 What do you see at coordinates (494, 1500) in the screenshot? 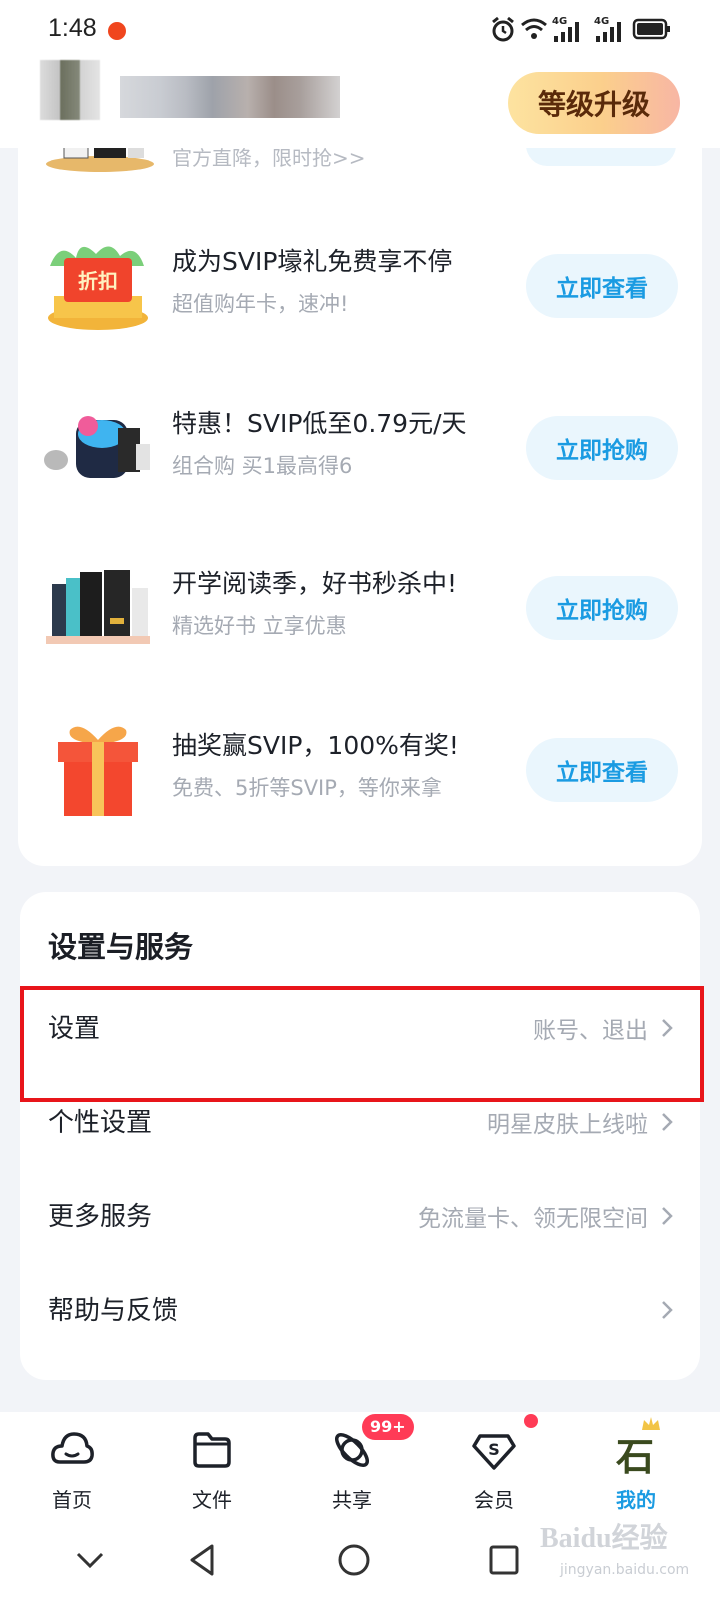
I see `nav-label: 会员` at bounding box center [494, 1500].